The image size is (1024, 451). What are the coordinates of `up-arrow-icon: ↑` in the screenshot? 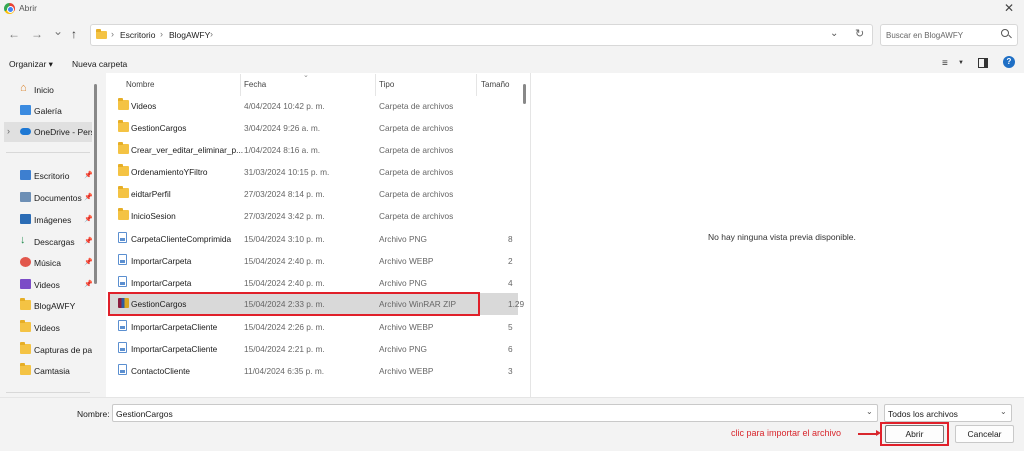 It's located at (74, 34).